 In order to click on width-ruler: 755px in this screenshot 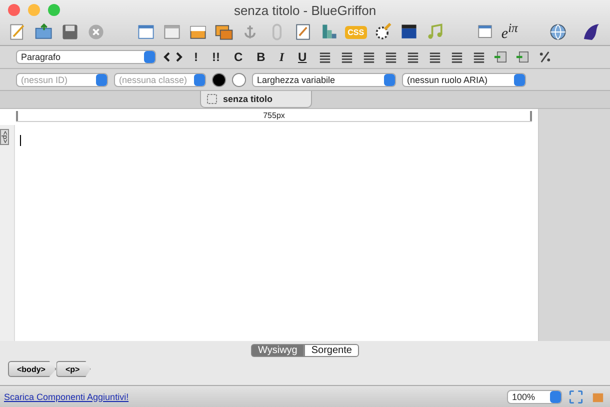, I will do `click(274, 116)`.